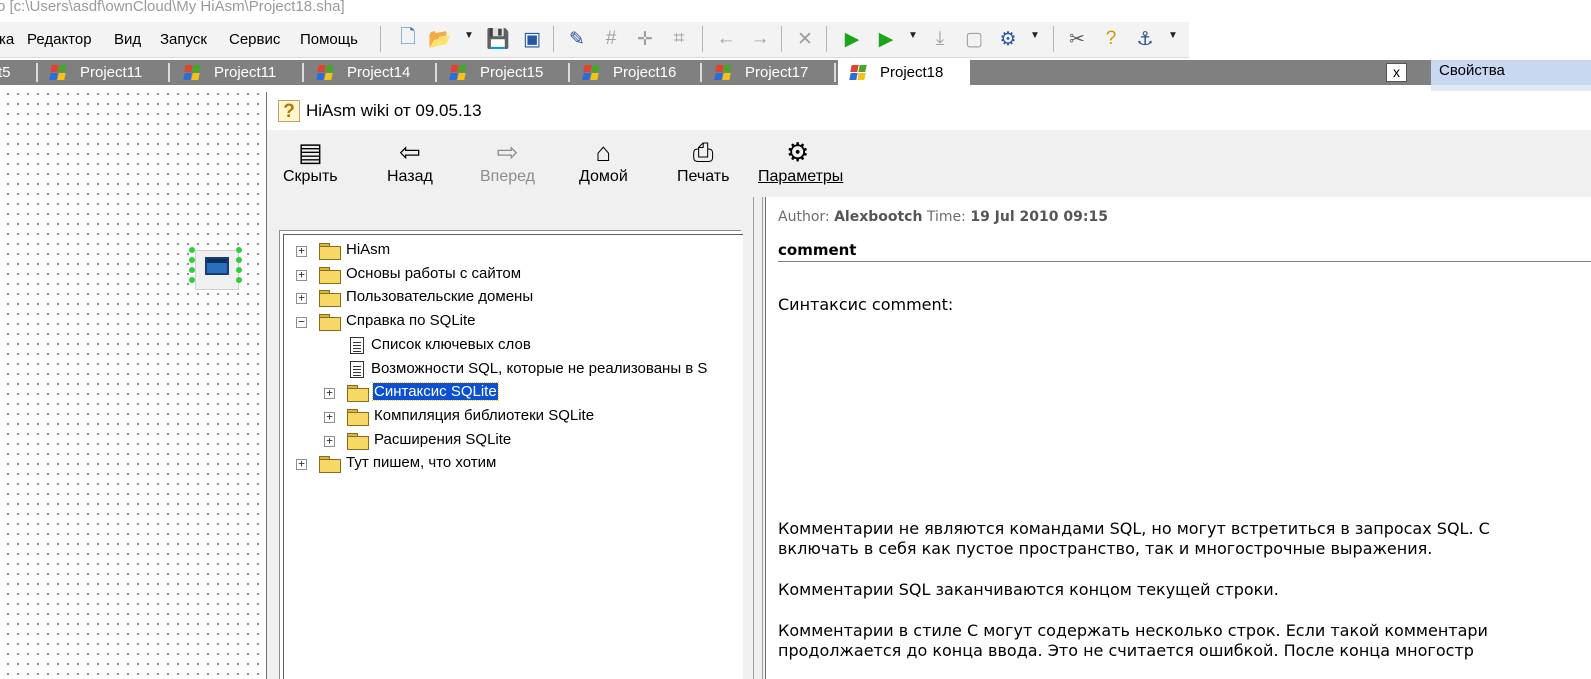 Image resolution: width=1591 pixels, height=679 pixels. Describe the element at coordinates (726, 39) in the screenshot. I see `arrow-left-icon: ←` at that location.